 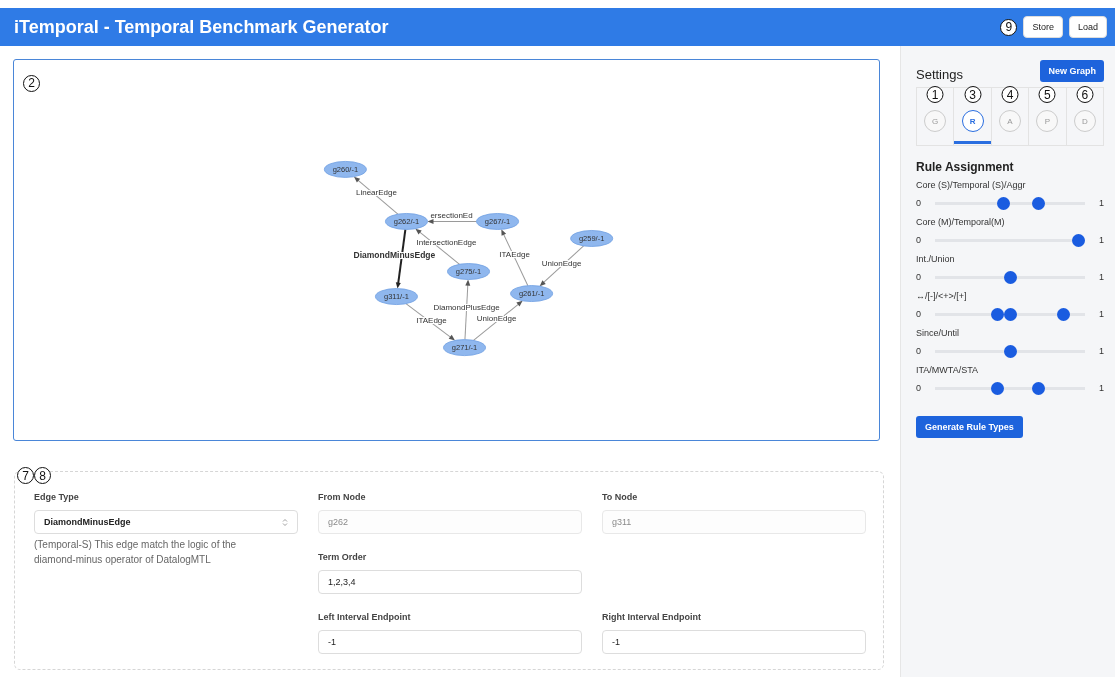 I want to click on graph-edge, so click(x=452, y=221).